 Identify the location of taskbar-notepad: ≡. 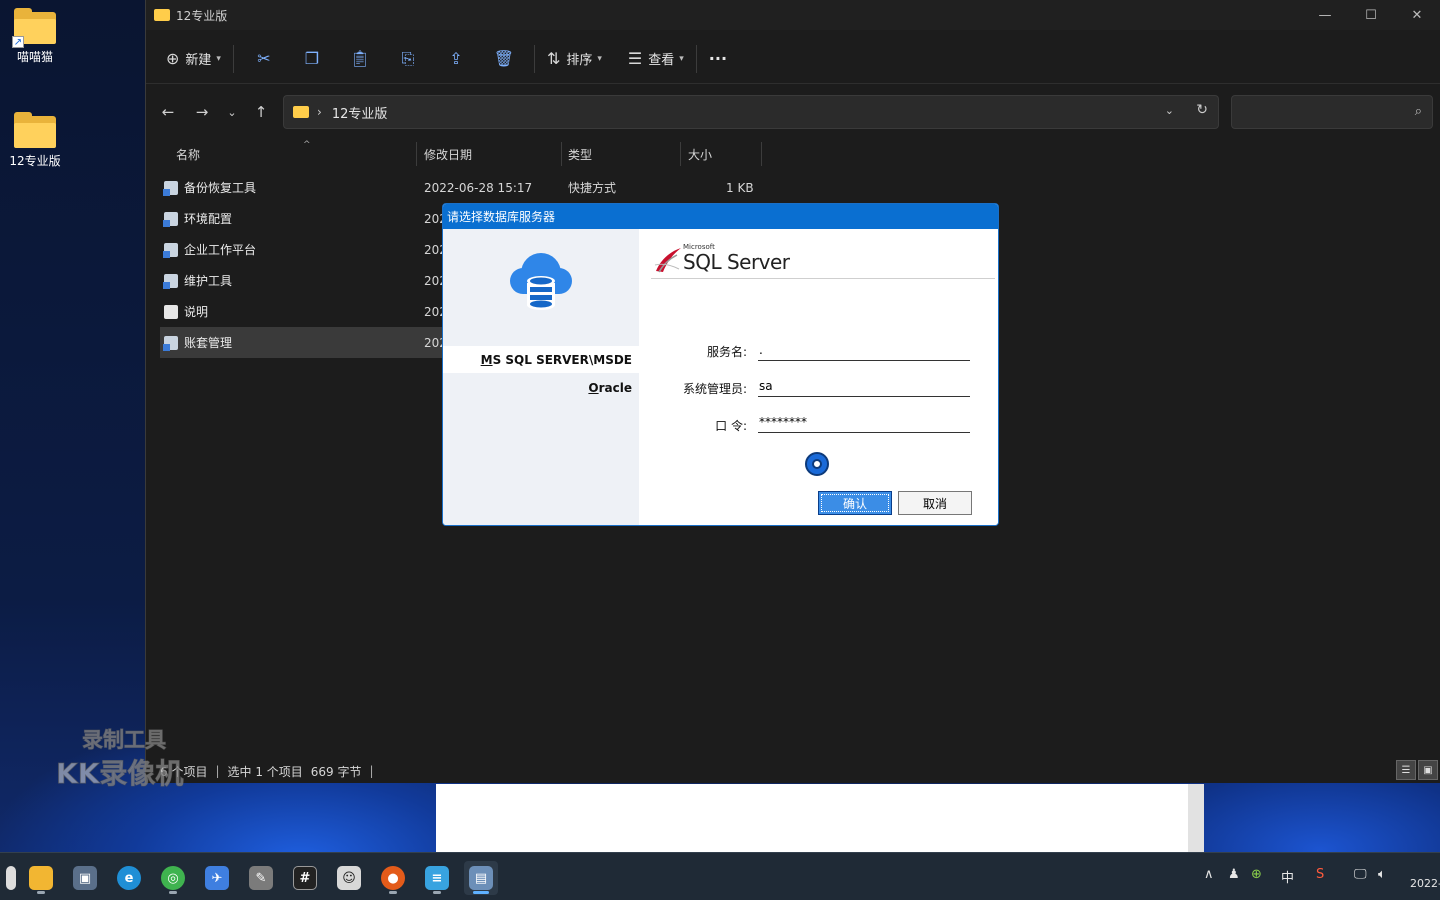
(437, 878).